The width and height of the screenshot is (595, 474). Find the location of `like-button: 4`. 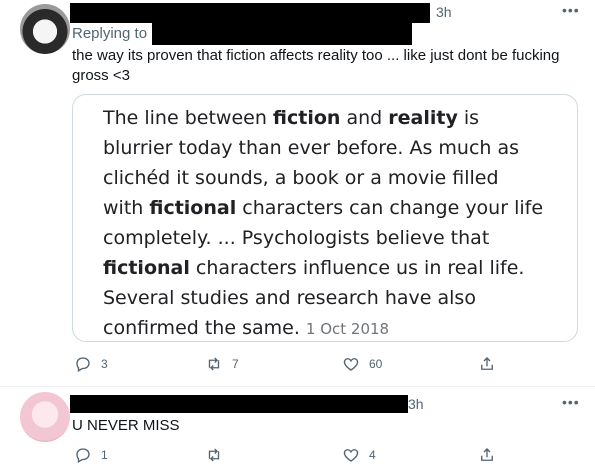

like-button: 4 is located at coordinates (359, 455).